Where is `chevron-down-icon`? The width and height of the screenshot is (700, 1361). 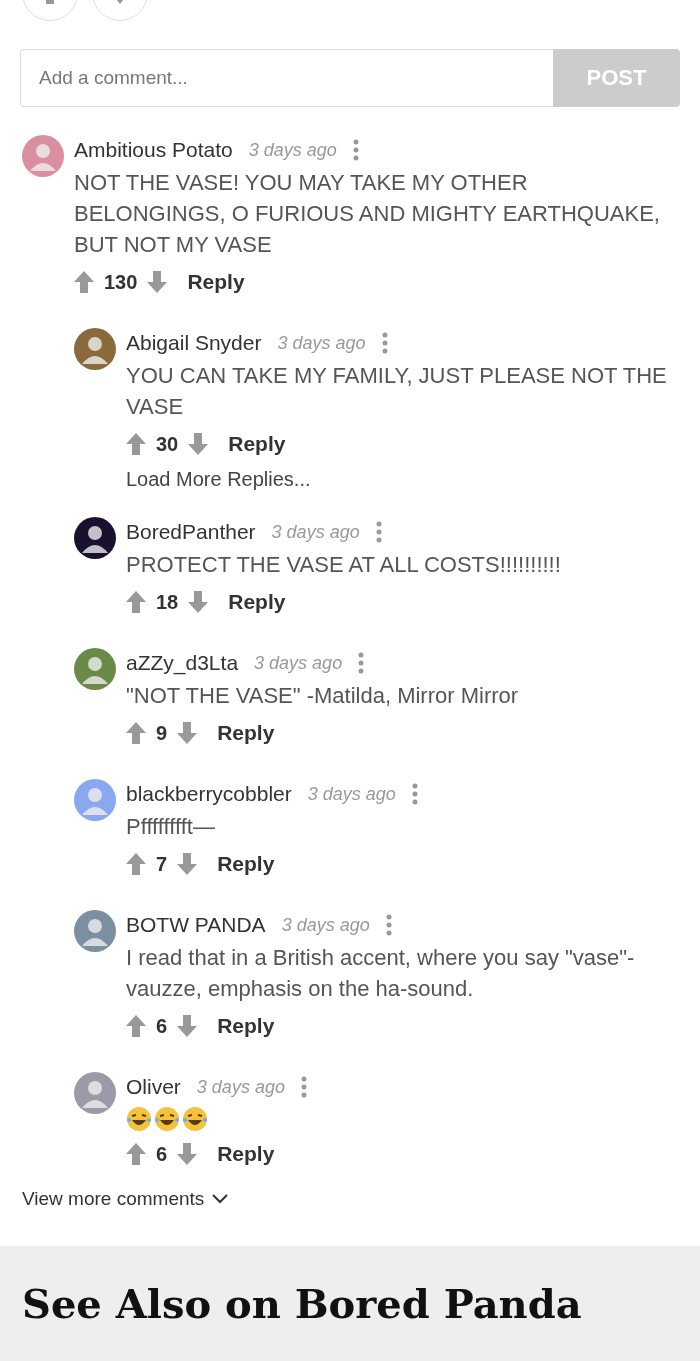 chevron-down-icon is located at coordinates (220, 1199).